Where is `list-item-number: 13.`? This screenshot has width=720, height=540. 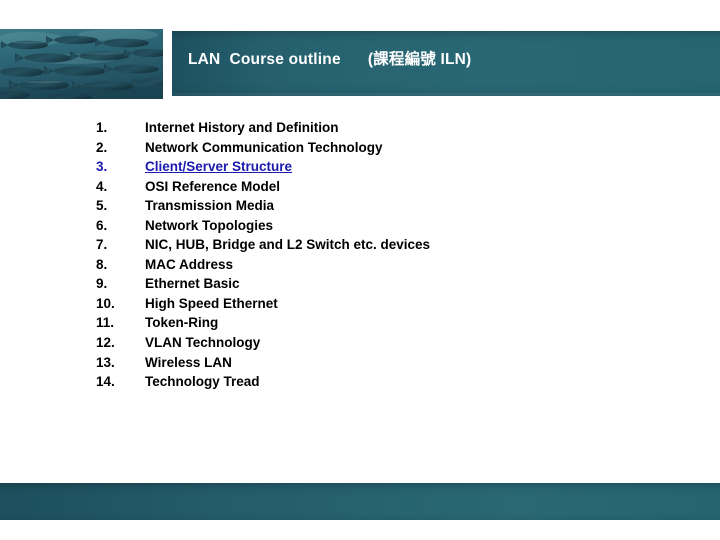 list-item-number: 13. is located at coordinates (105, 362).